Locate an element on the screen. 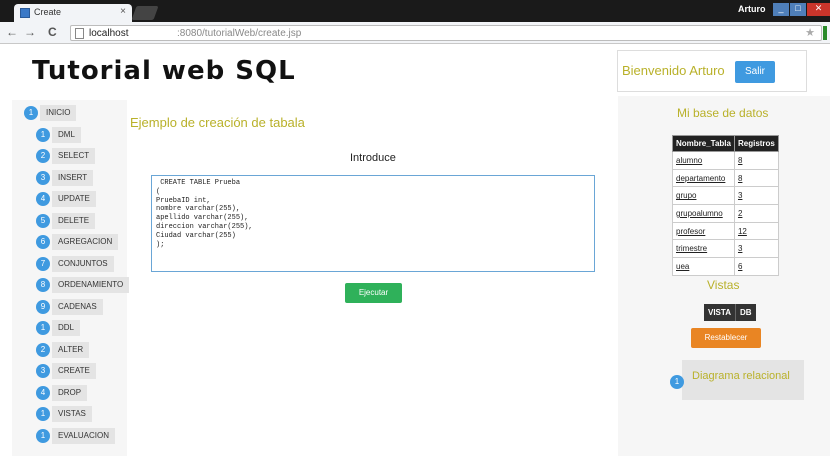  views-title: Vistas is located at coordinates (723, 285).